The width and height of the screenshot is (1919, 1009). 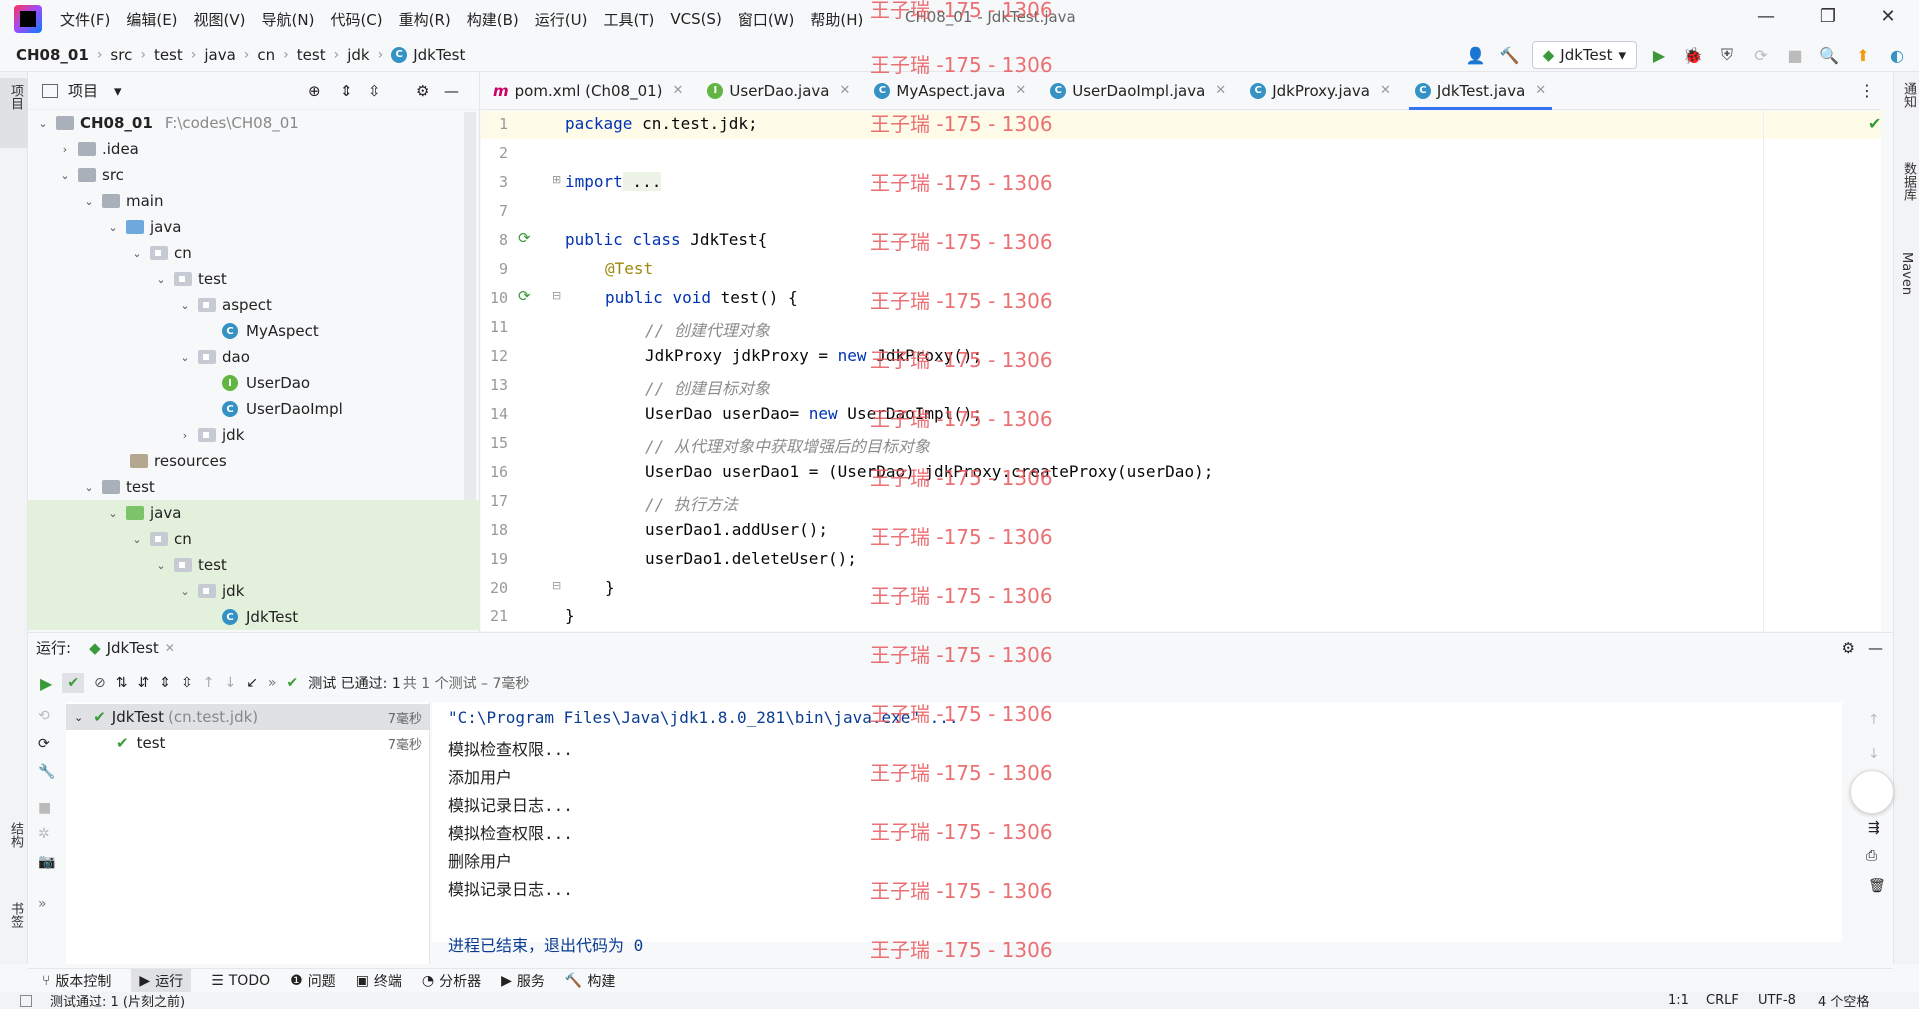 I want to click on tree-item-jdktest: C JdkTest, so click(x=254, y=617).